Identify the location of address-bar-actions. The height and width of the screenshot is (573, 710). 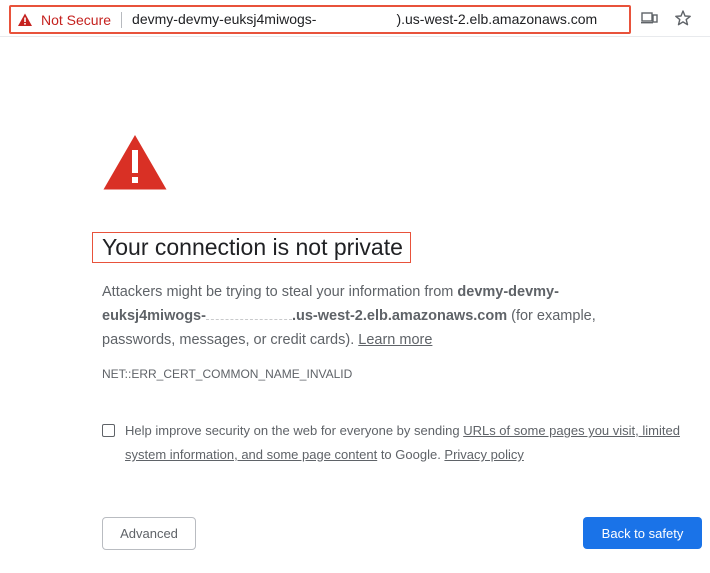
(666, 18).